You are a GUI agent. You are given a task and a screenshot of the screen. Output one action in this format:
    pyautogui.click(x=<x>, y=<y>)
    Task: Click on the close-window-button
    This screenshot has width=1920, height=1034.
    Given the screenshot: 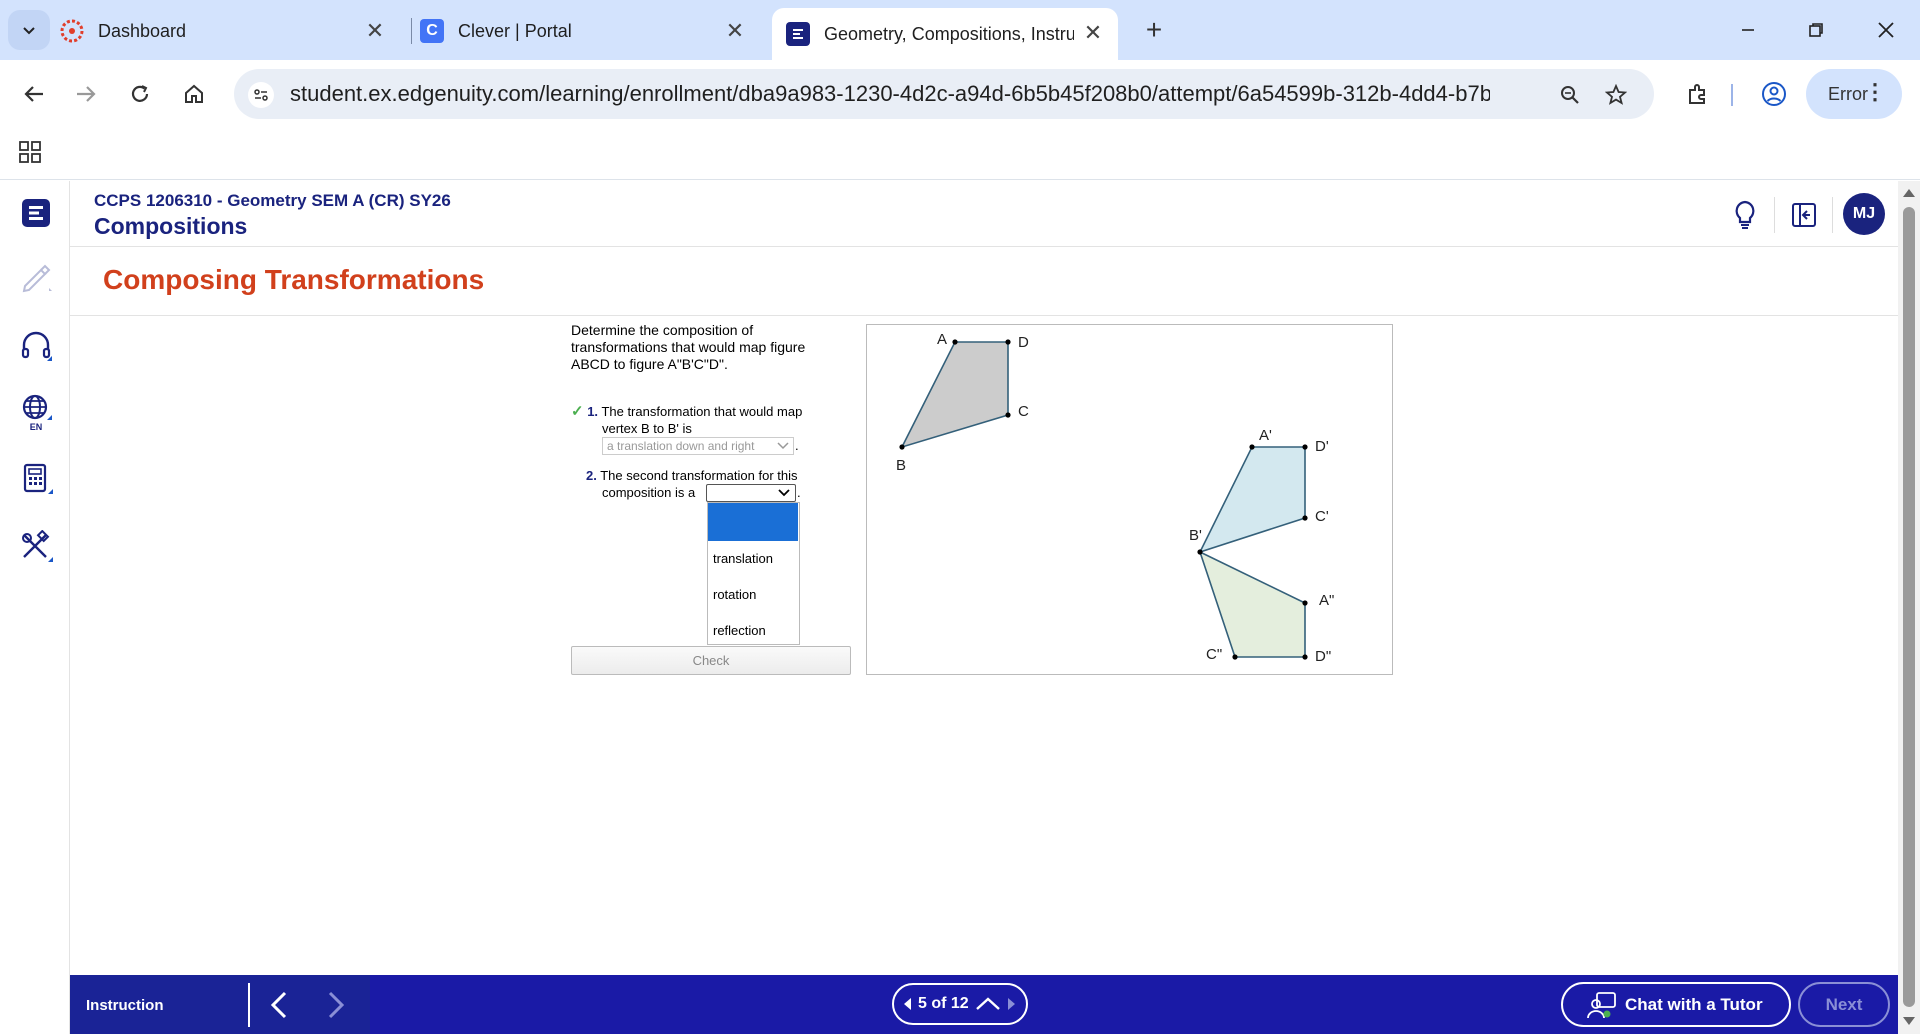 What is the action you would take?
    pyautogui.click(x=1886, y=30)
    